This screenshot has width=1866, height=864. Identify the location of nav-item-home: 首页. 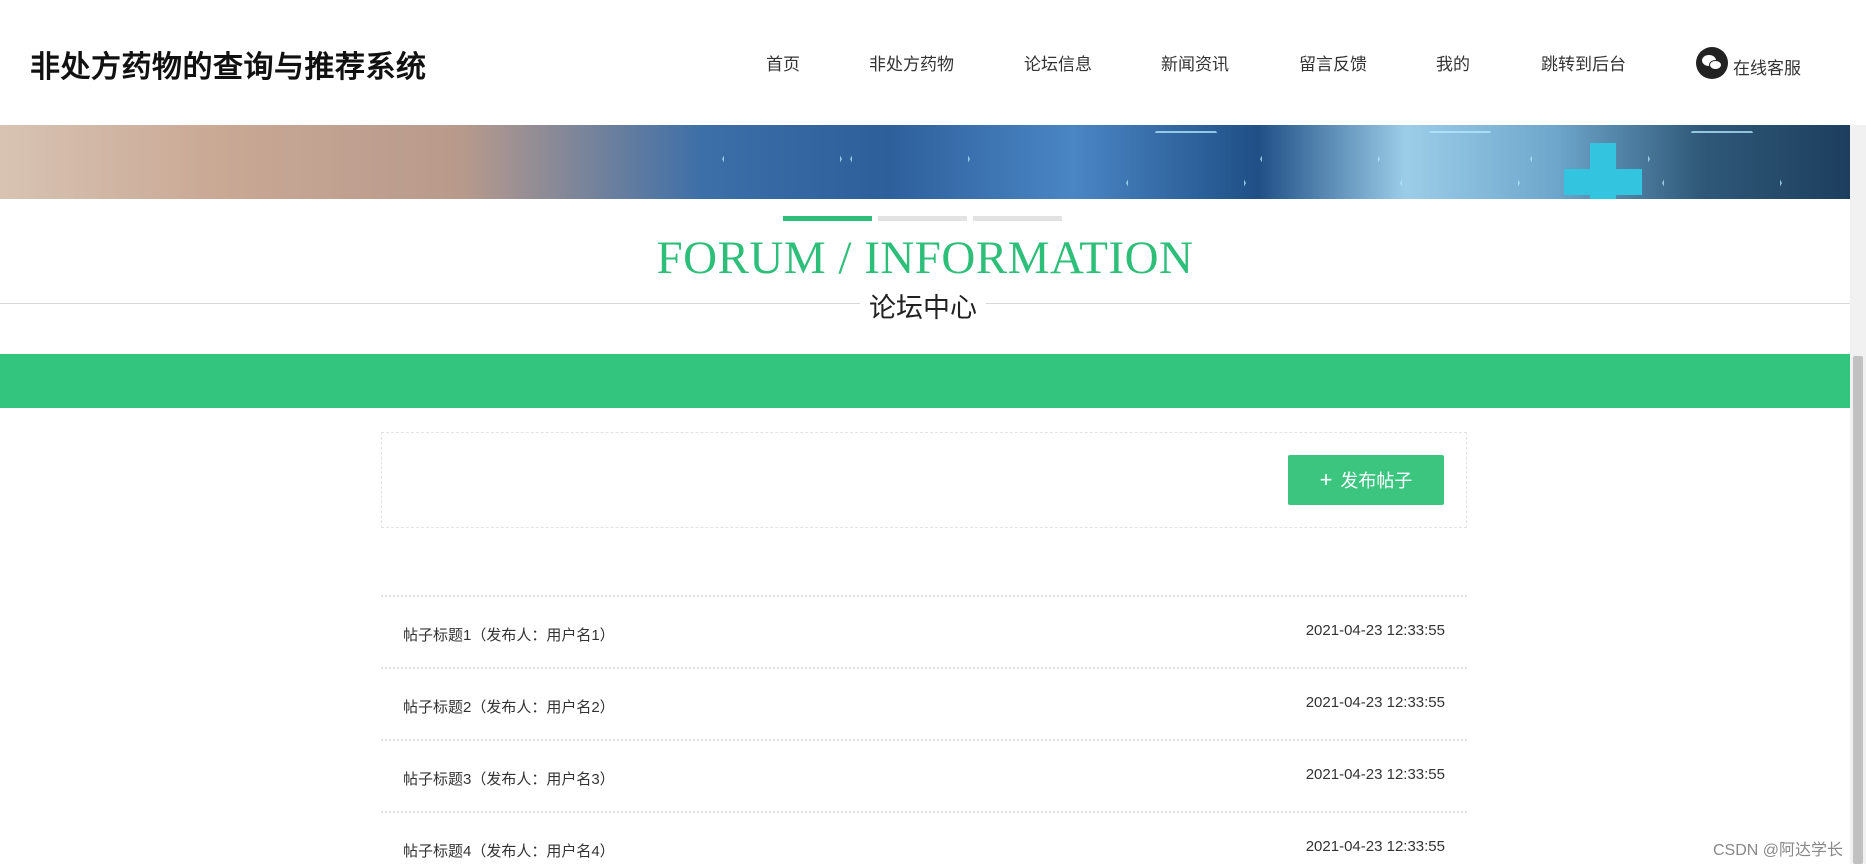
(783, 62).